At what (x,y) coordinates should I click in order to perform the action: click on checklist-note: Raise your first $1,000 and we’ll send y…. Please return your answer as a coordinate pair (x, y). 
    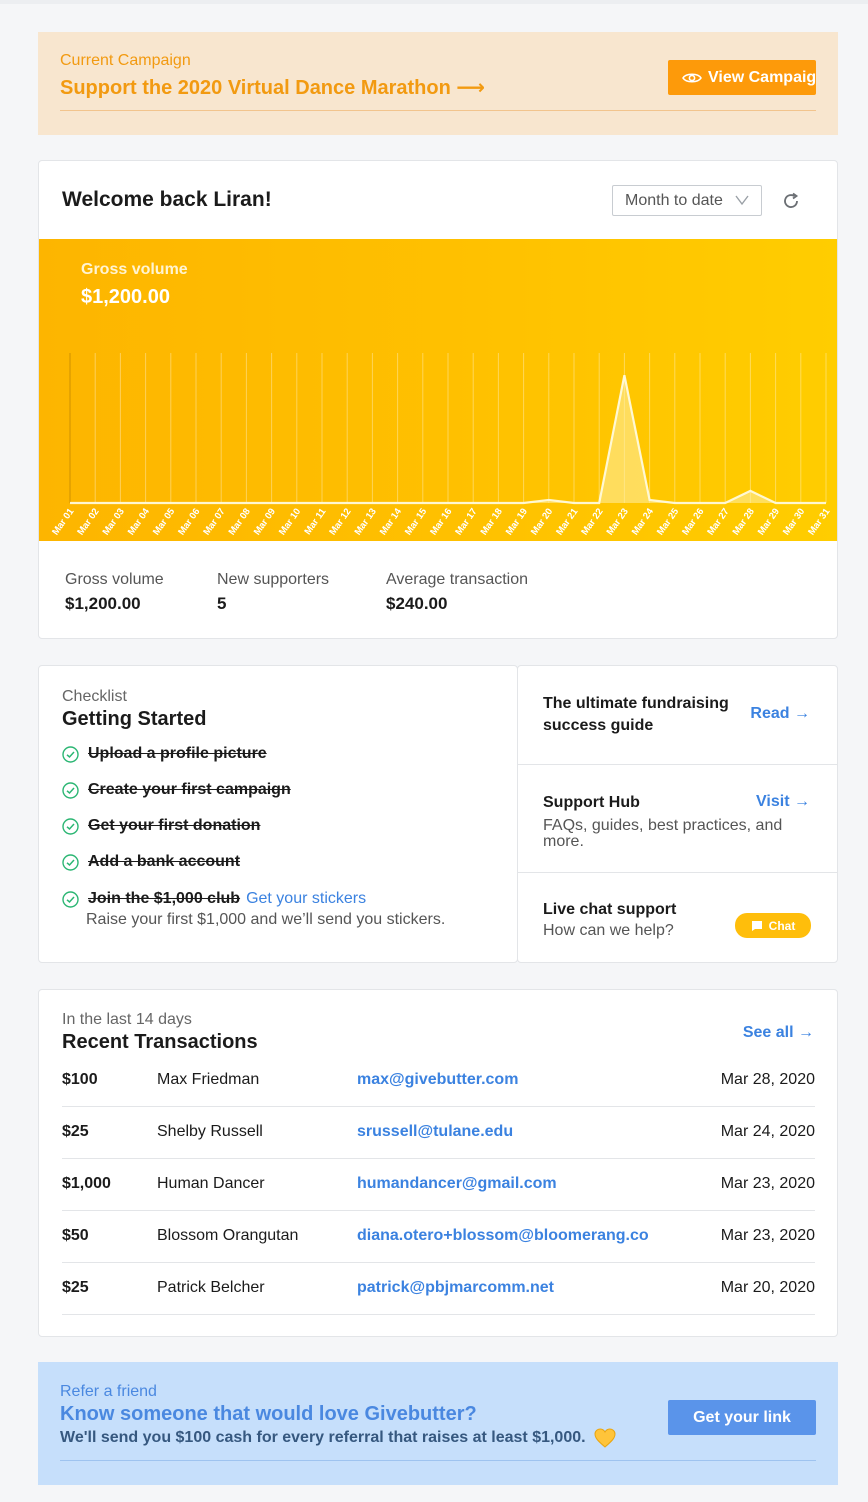
    Looking at the image, I should click on (266, 919).